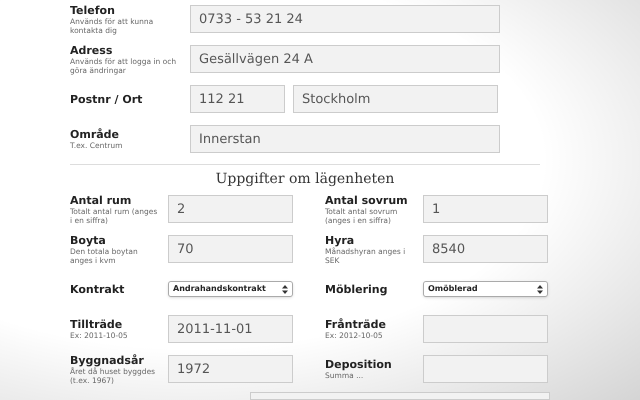  I want to click on input-field: 70, so click(230, 249).